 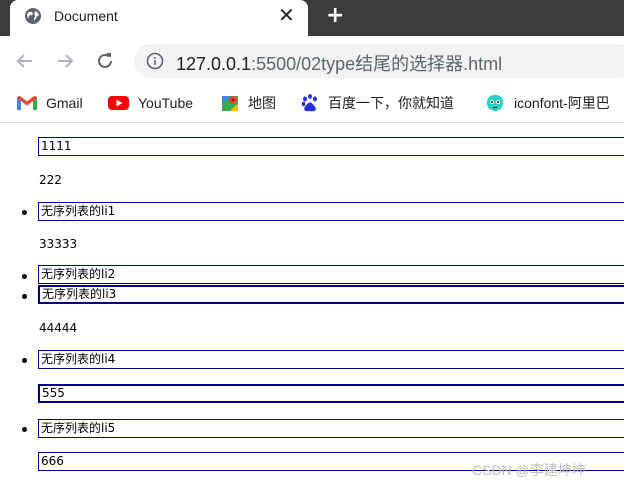 I want to click on bookmark-label: YouTube, so click(x=166, y=103).